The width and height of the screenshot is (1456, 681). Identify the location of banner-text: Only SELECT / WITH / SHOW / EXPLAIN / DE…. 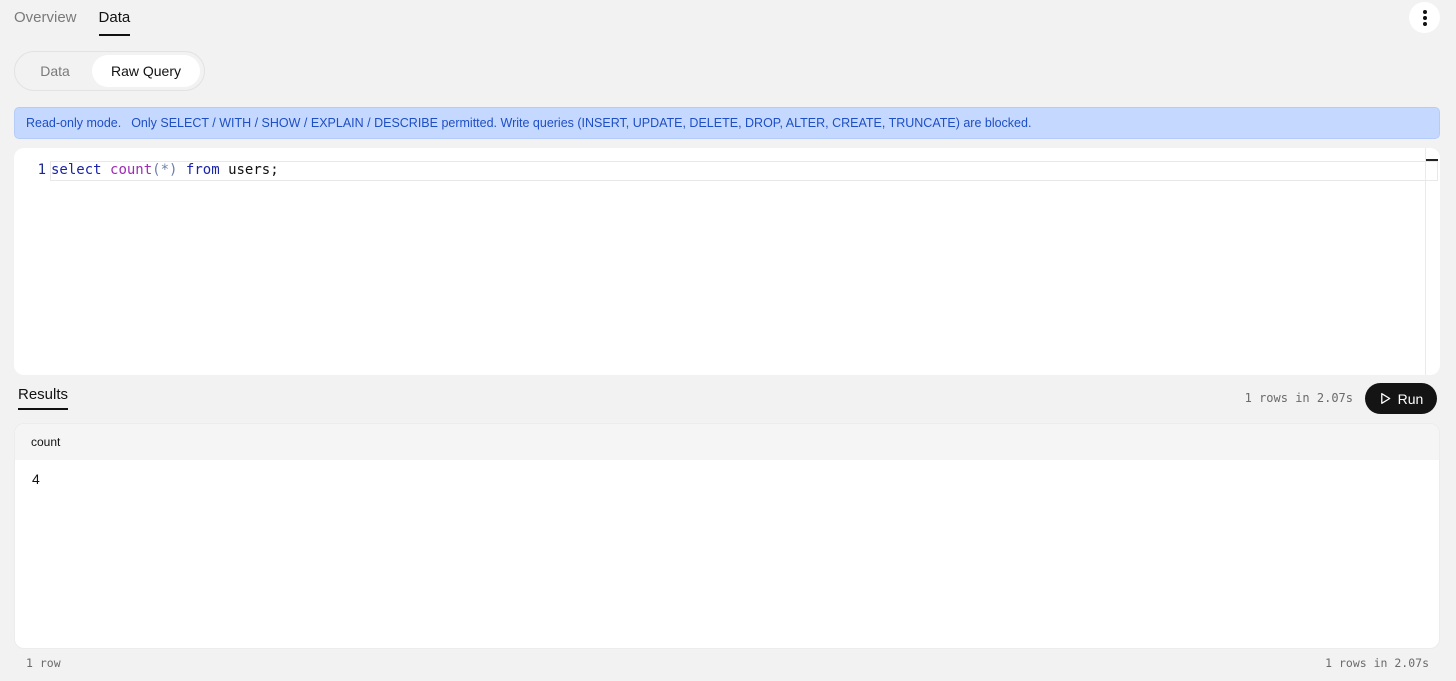
(581, 123).